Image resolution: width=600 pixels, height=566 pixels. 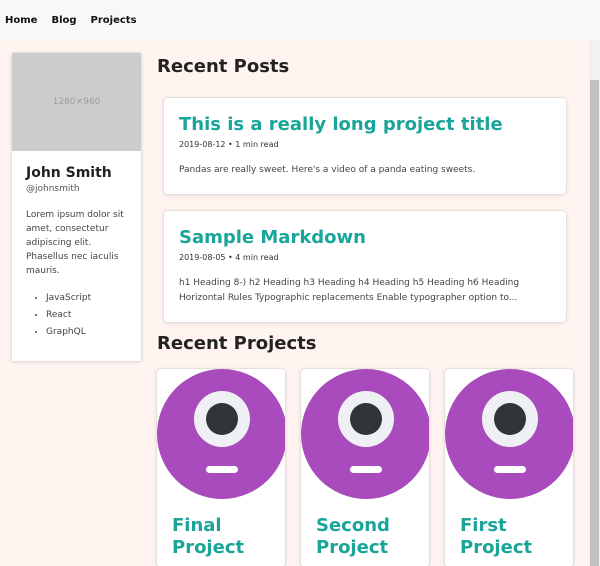 What do you see at coordinates (229, 257) in the screenshot?
I see `post-meta: 2019-08-05 • 4 min read` at bounding box center [229, 257].